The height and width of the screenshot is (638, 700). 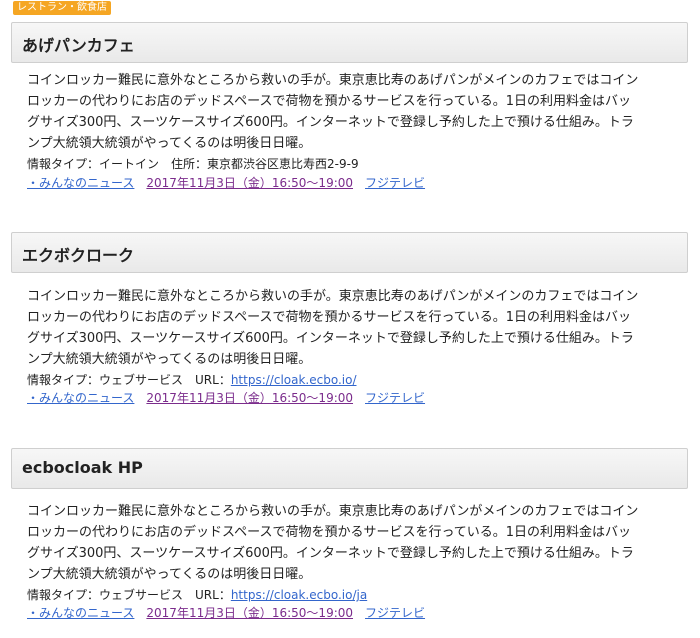 I want to click on entry-meta: 情報タイプ：ウェブサービス URL：https://cloak.ecbo.io/, so click(x=192, y=379).